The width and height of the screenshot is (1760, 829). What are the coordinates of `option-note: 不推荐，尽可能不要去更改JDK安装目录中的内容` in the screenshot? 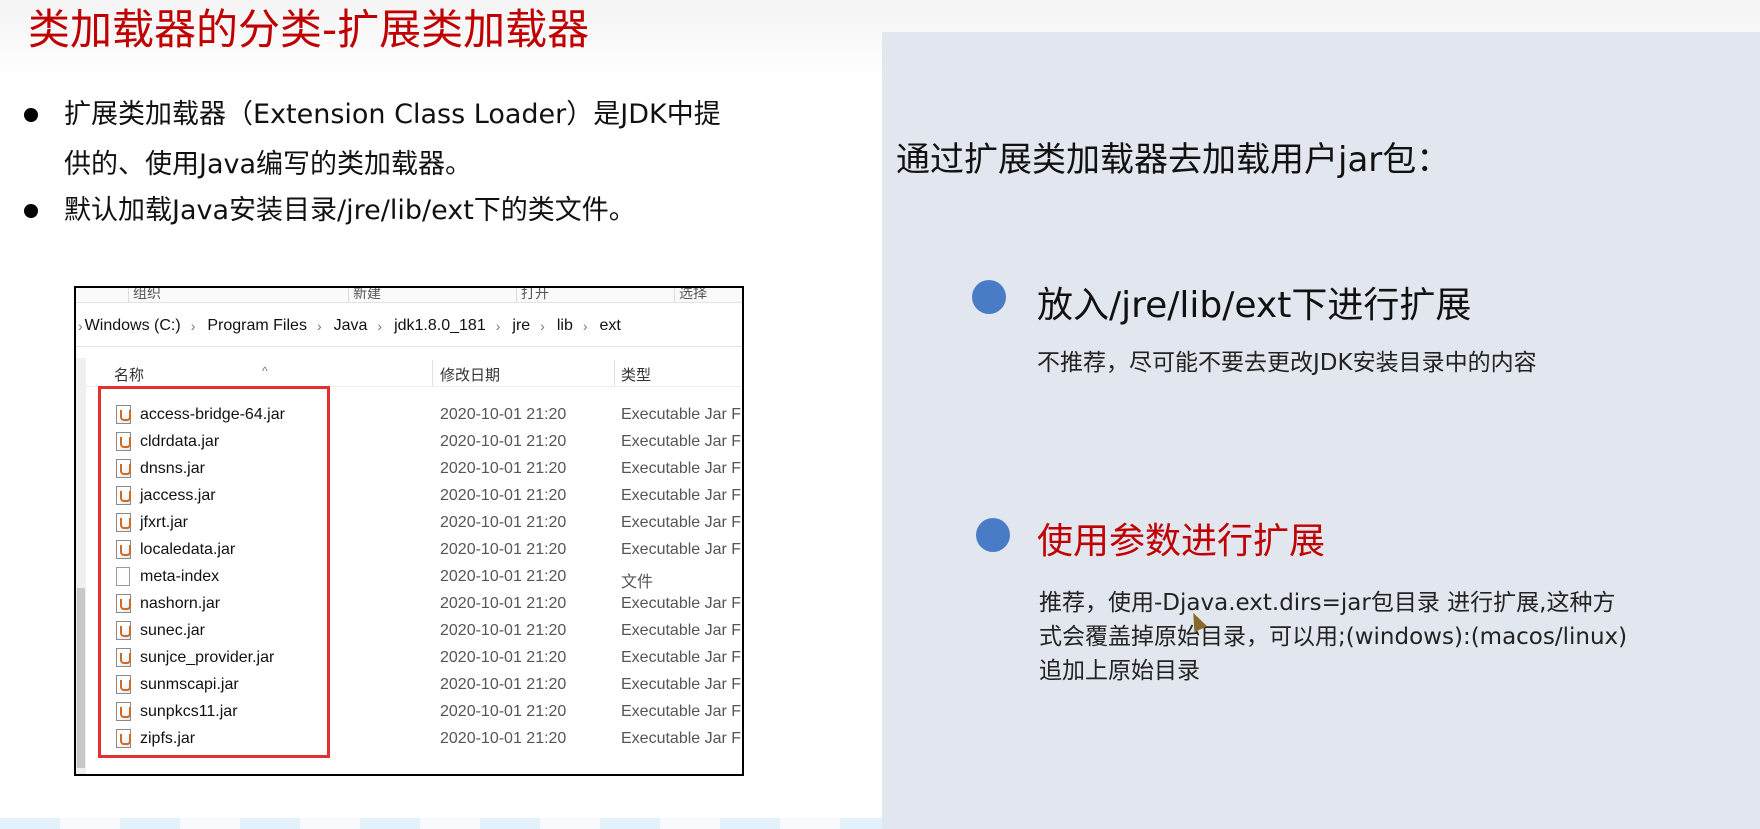 It's located at (1287, 363).